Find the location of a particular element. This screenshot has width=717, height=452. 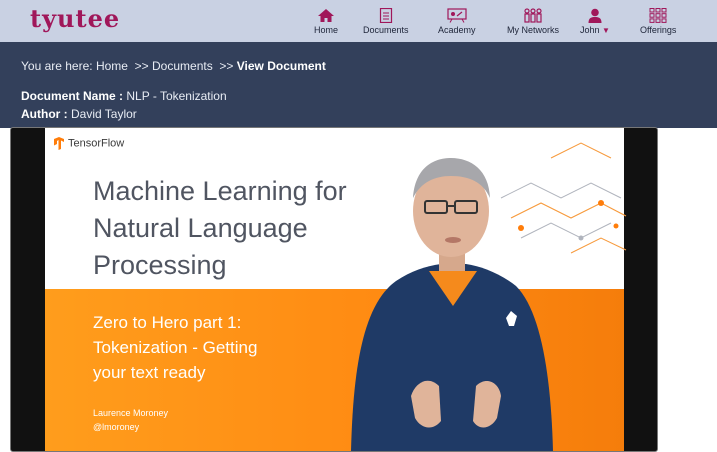

nav-offerings: Offerings is located at coordinates (658, 21).